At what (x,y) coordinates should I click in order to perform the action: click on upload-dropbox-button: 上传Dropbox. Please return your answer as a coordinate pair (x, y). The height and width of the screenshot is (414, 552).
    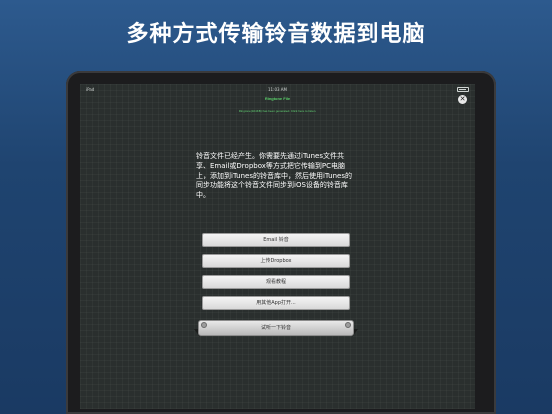
    Looking at the image, I should click on (276, 261).